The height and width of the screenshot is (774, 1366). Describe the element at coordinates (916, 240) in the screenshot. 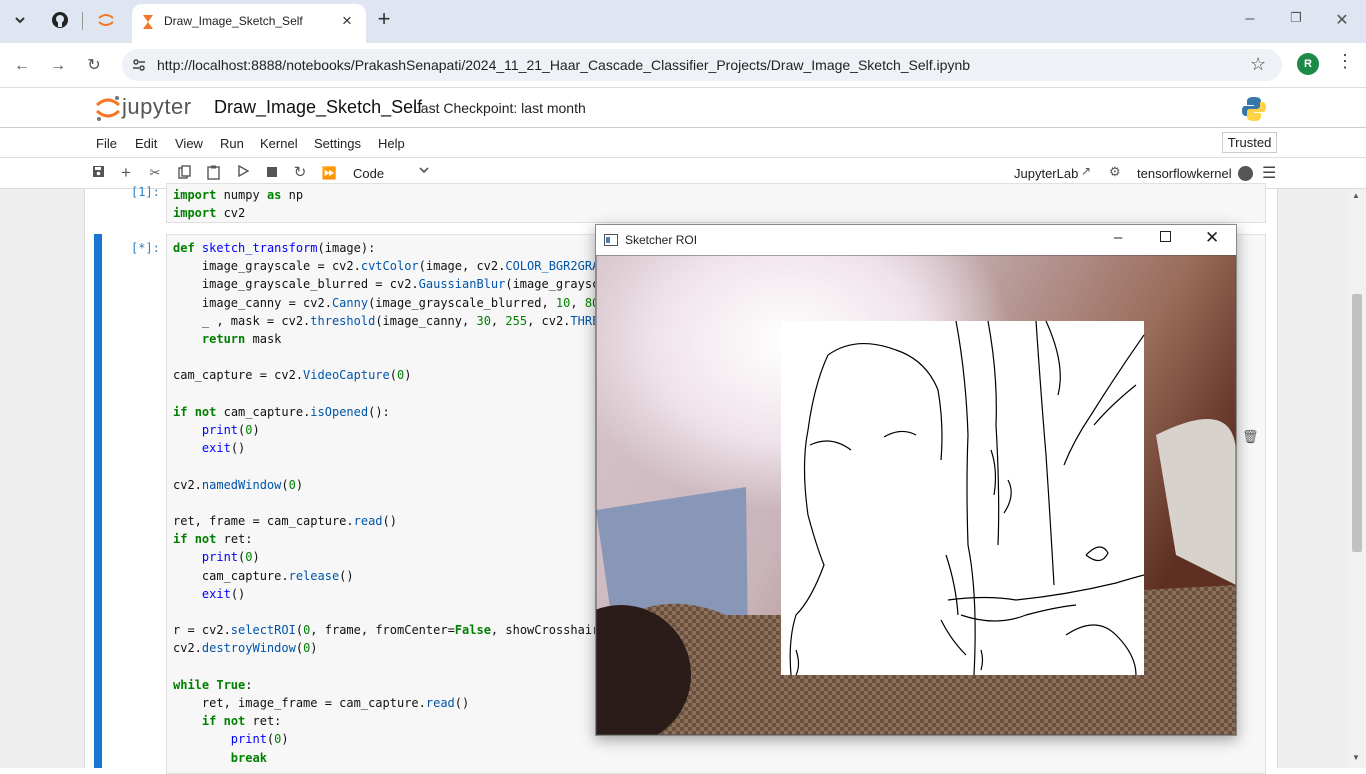

I see `opencv-titlebar: Sketcher ROI – ✕` at that location.